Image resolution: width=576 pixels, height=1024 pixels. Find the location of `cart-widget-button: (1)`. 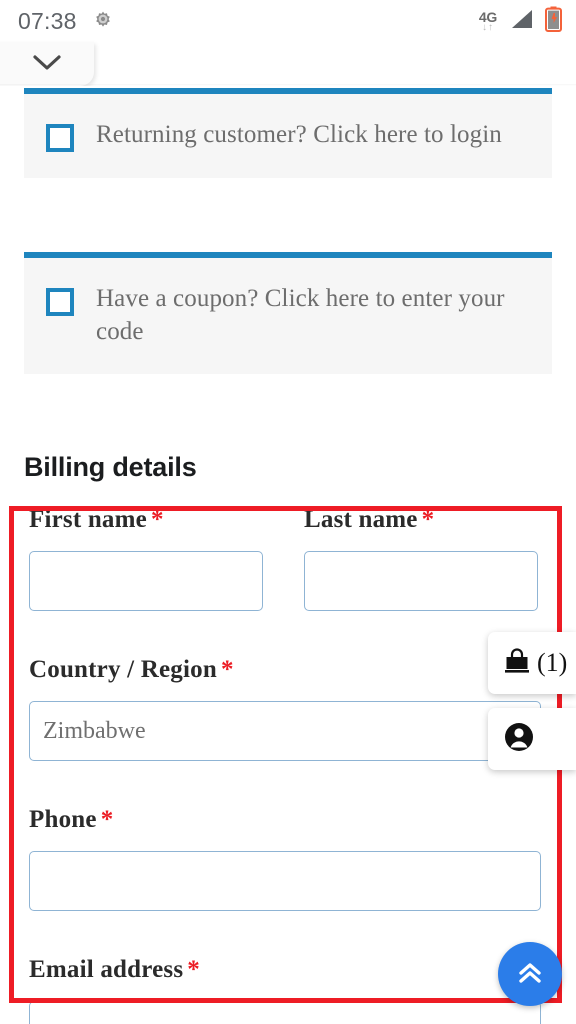

cart-widget-button: (1) is located at coordinates (532, 663).